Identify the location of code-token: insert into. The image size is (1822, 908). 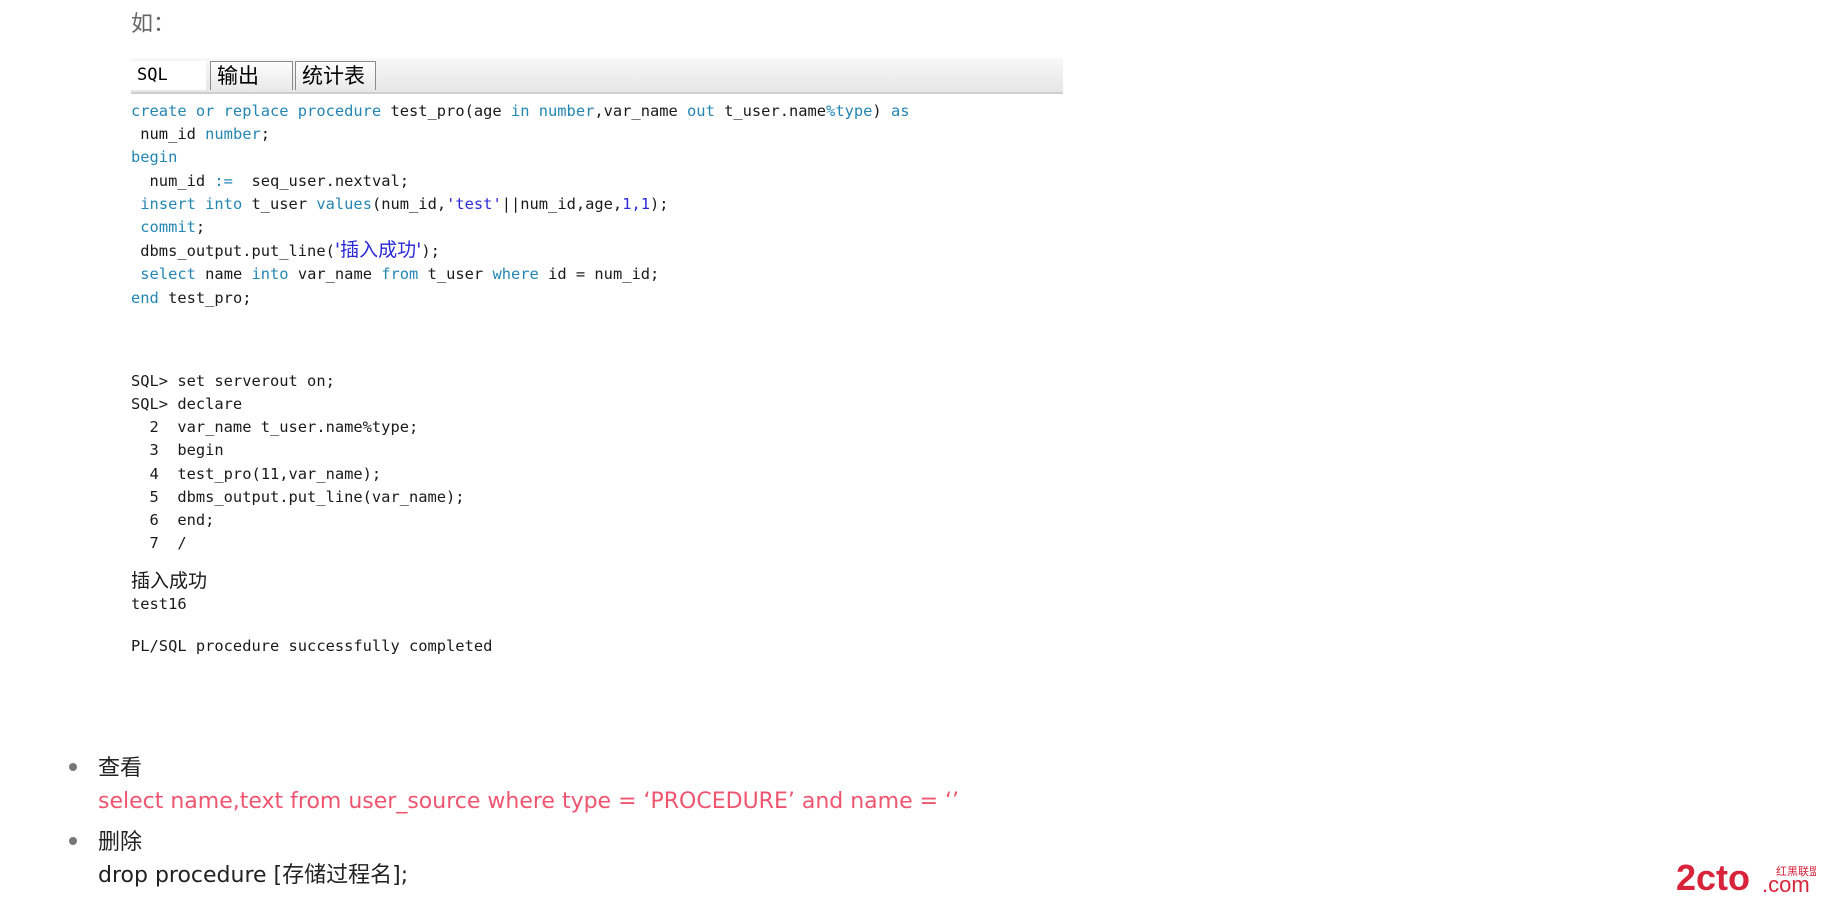
(191, 203).